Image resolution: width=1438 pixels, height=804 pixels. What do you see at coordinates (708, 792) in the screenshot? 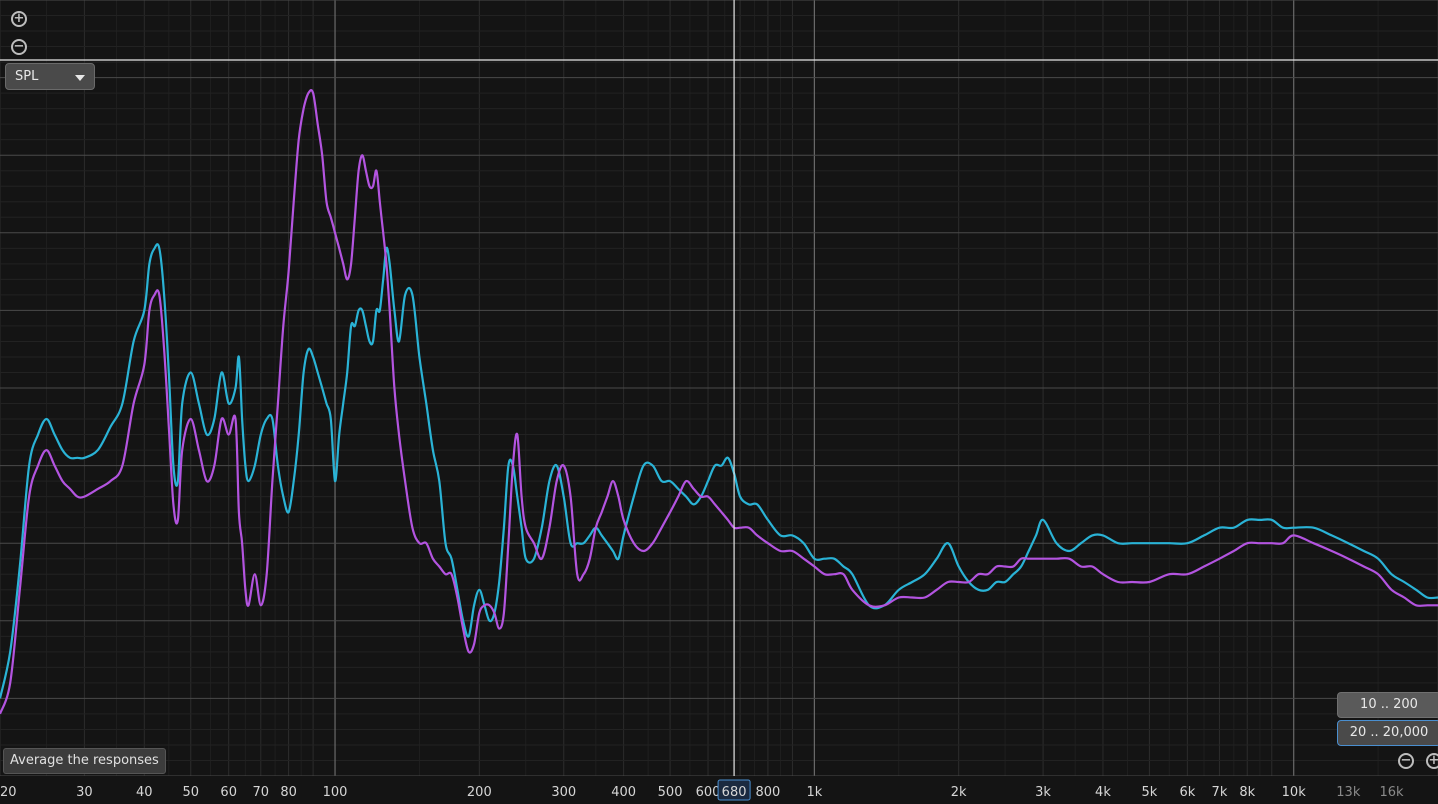
I see `x-tick-label: 600` at bounding box center [708, 792].